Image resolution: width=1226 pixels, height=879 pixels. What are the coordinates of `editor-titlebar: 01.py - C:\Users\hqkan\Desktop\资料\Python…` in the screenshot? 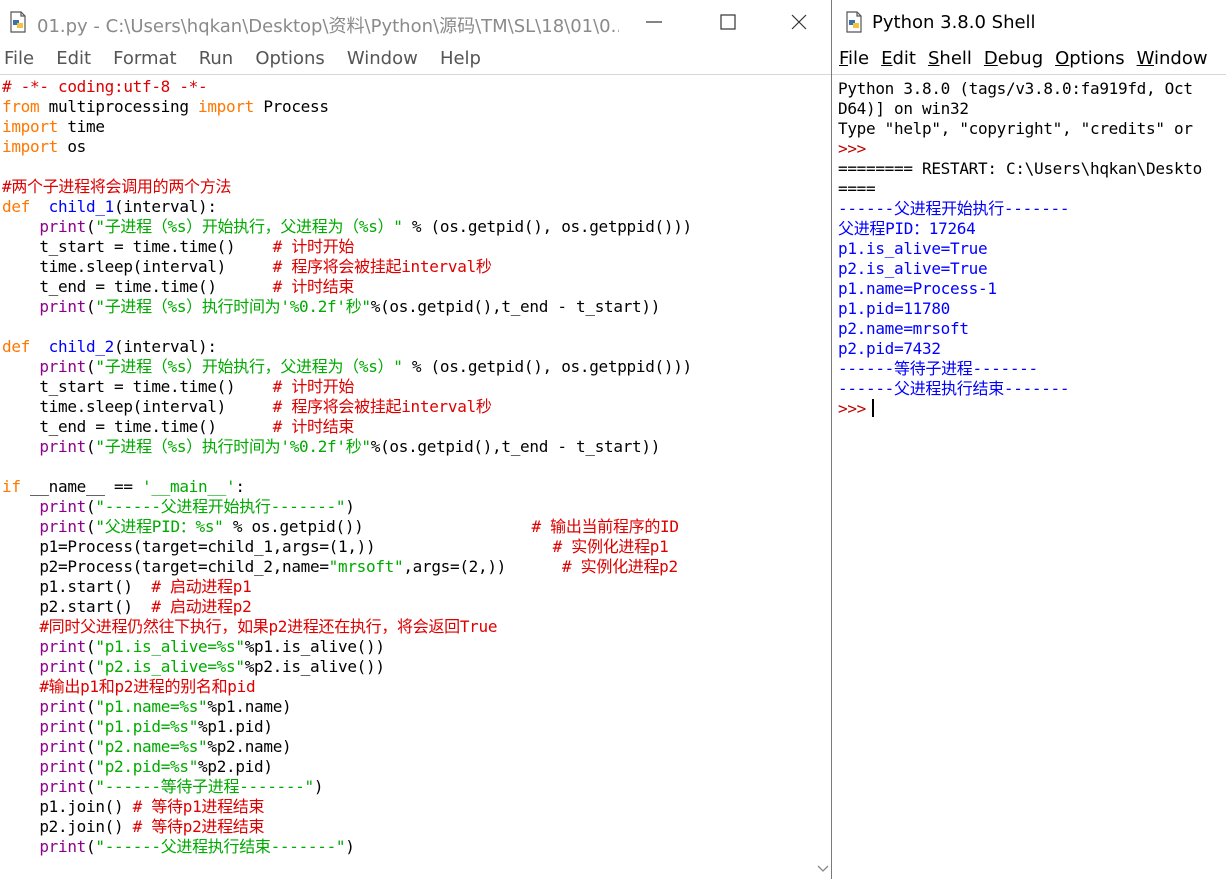 It's located at (415, 22).